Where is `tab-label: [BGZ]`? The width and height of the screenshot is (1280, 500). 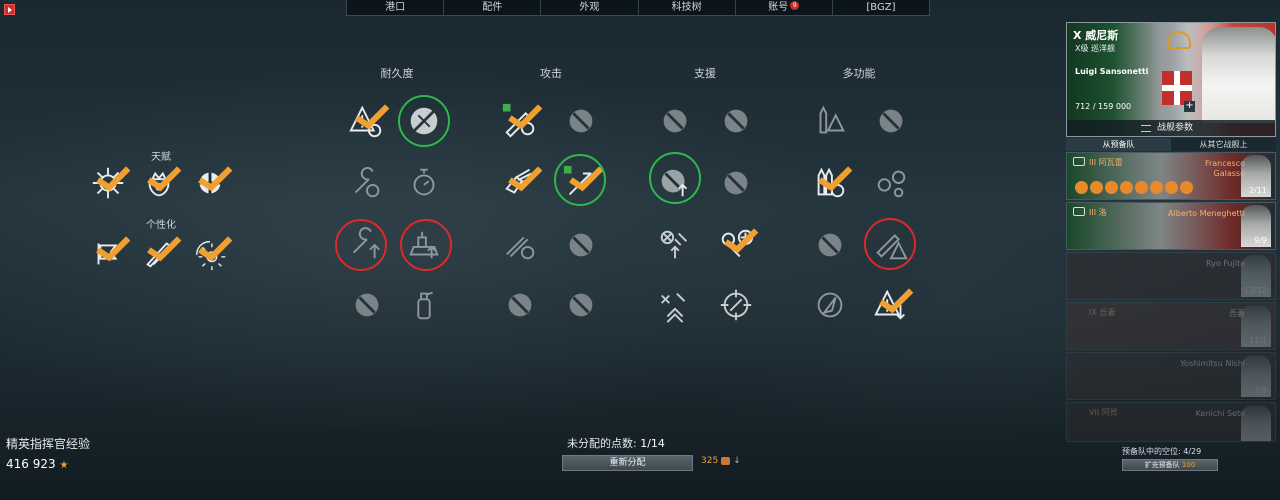 tab-label: [BGZ] is located at coordinates (881, 7).